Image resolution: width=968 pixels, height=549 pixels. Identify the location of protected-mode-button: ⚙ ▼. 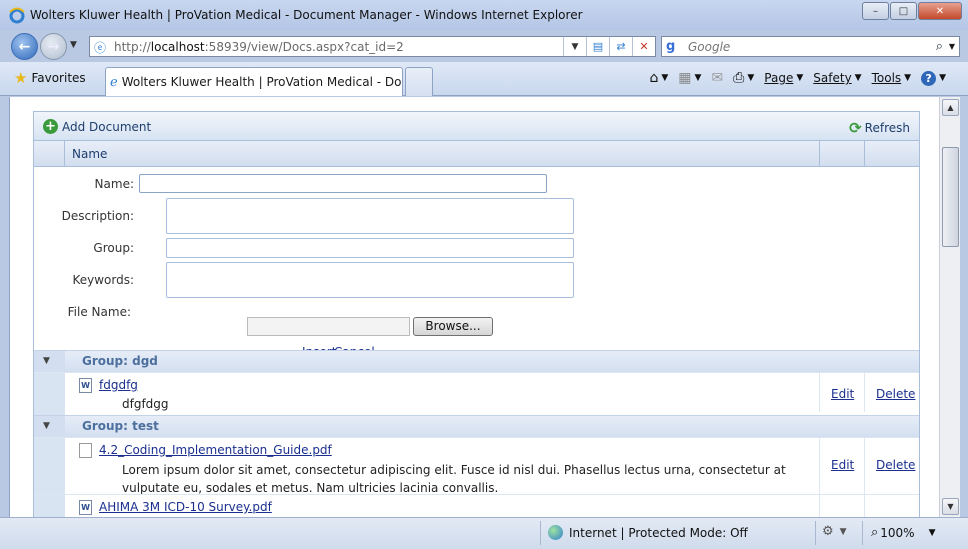
(834, 531).